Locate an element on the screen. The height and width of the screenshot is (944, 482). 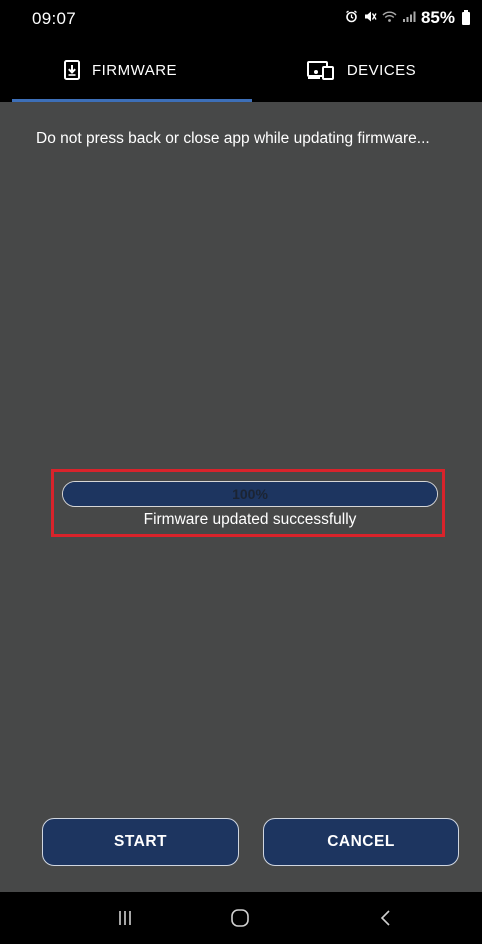
active-tab-indicator is located at coordinates (132, 100).